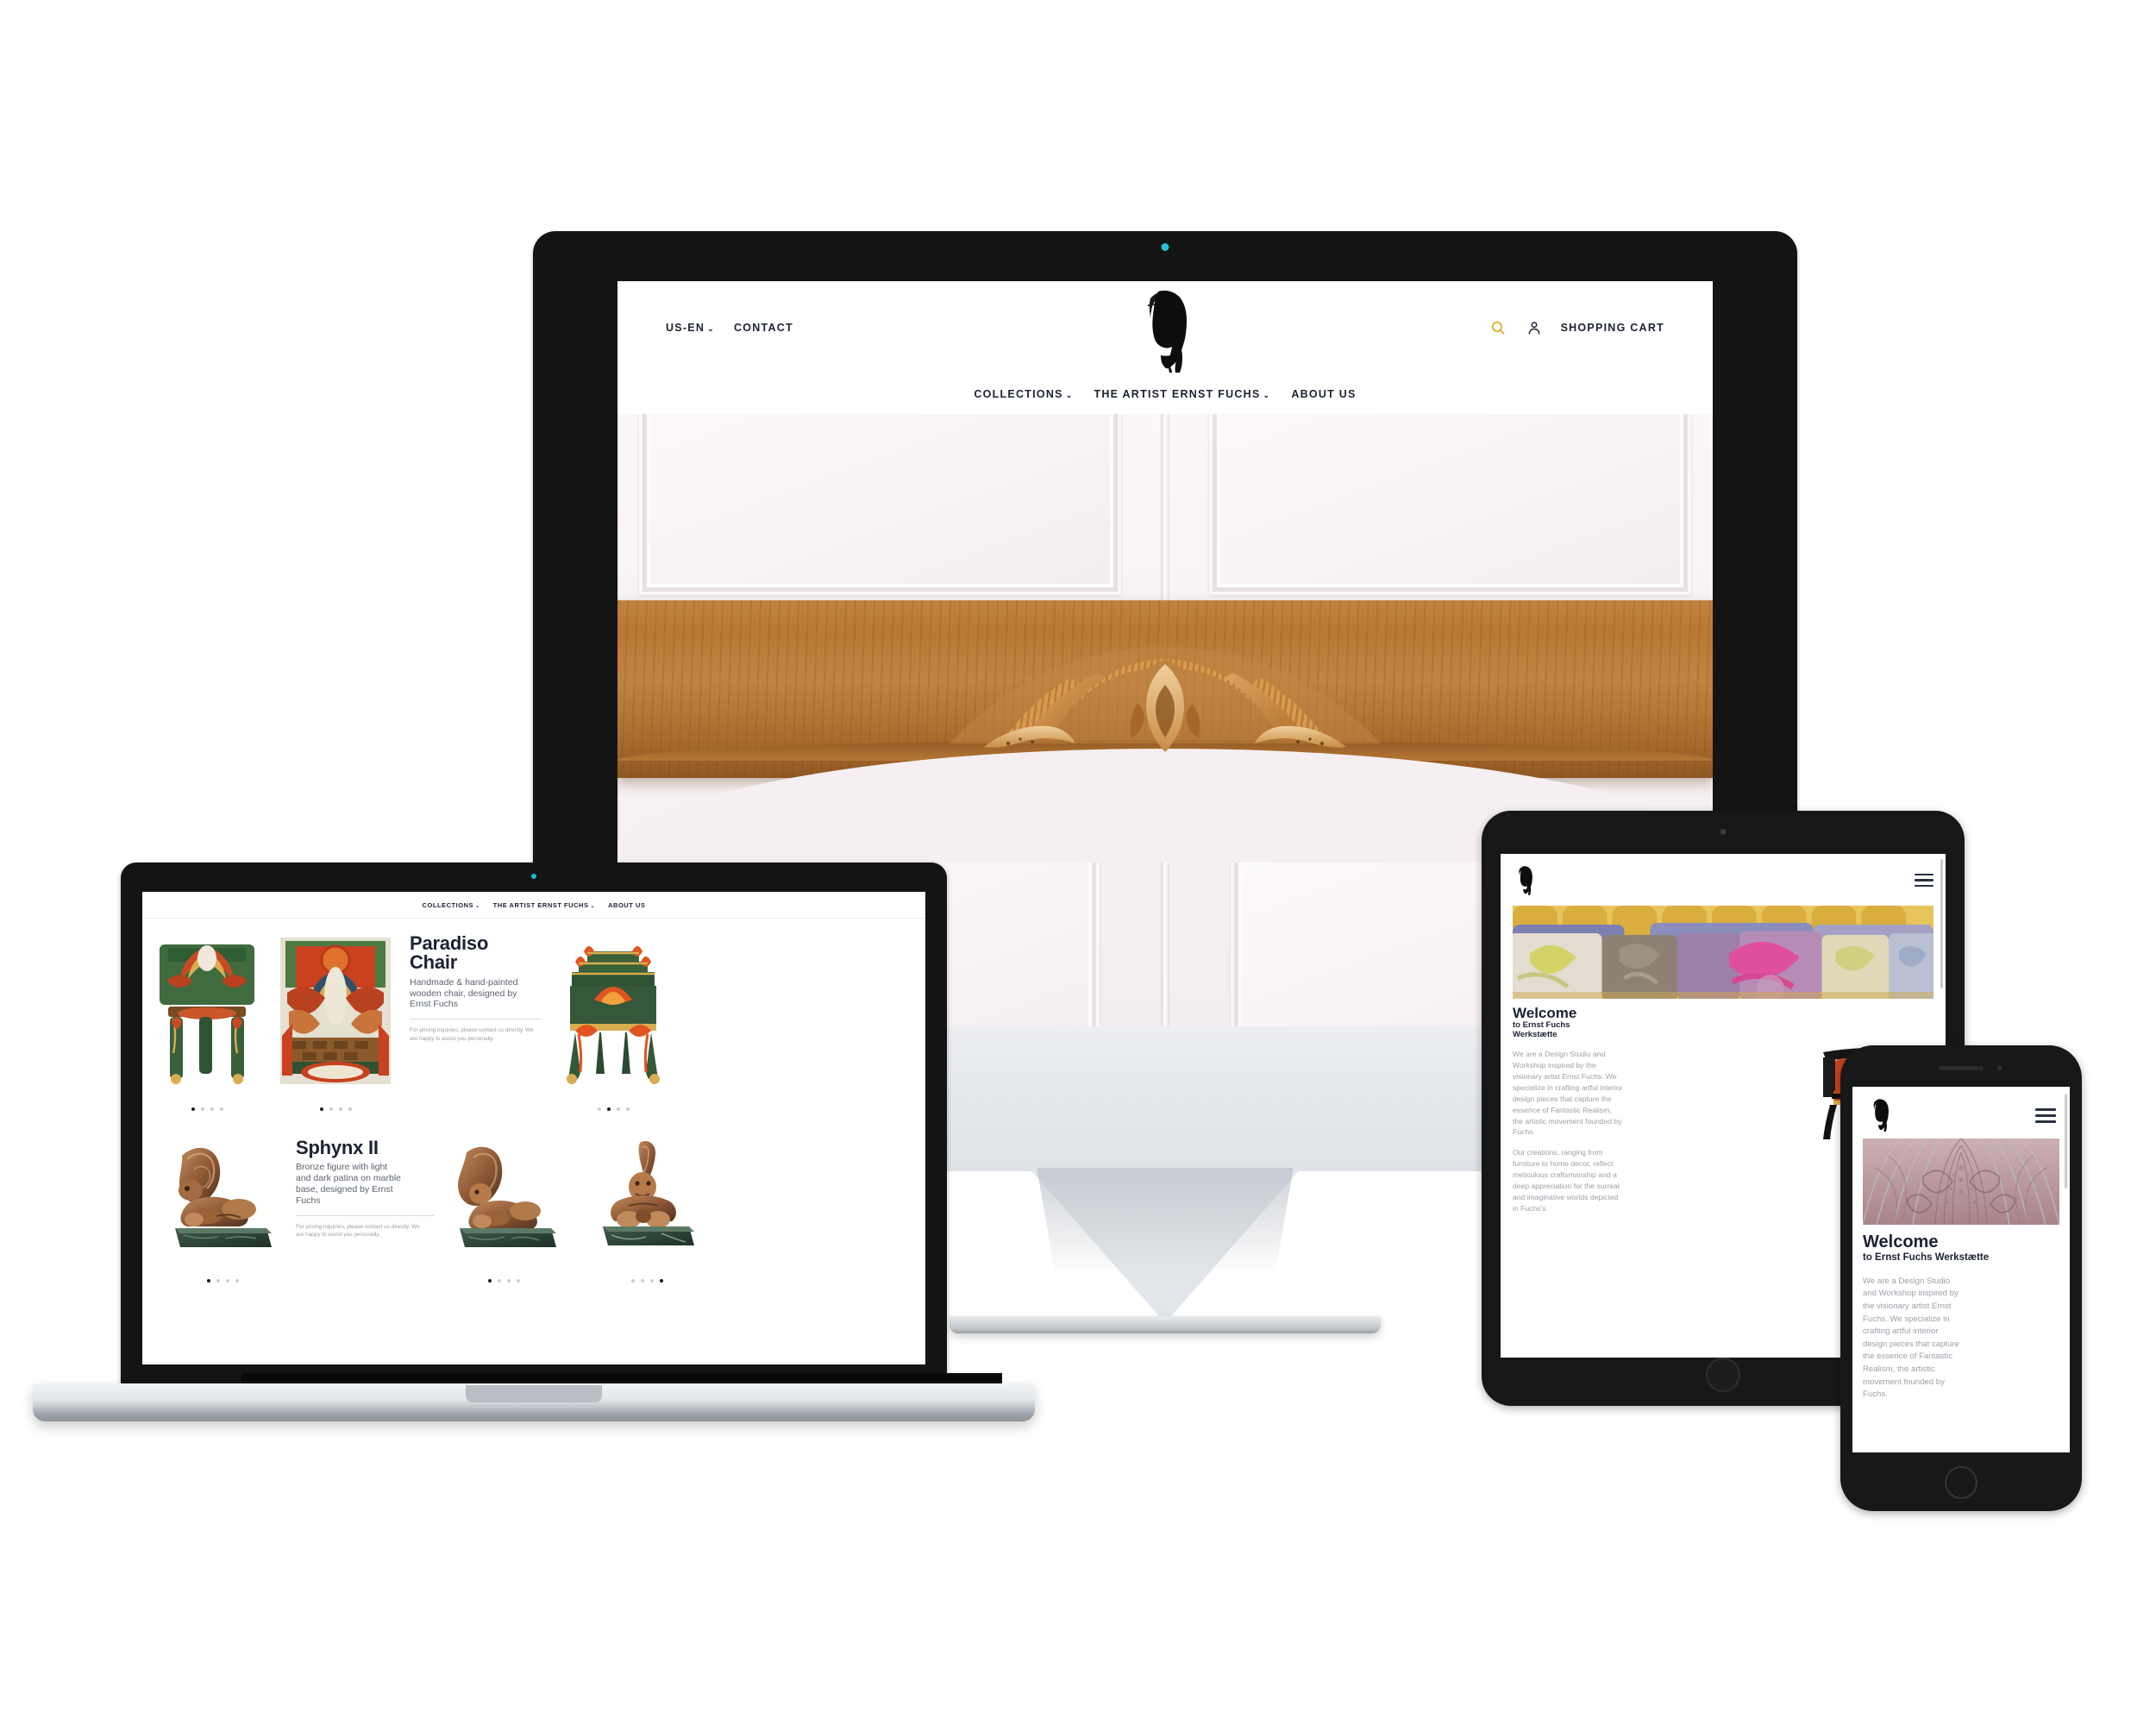 This screenshot has height=1725, width=2156. What do you see at coordinates (1498, 328) in the screenshot?
I see `search-icon` at bounding box center [1498, 328].